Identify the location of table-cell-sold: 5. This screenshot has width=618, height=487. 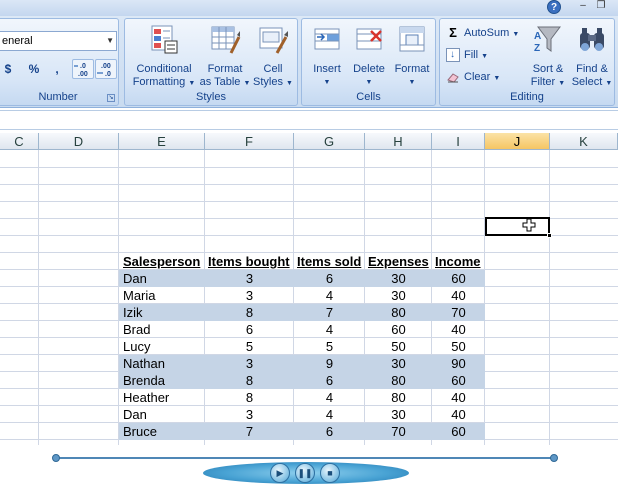
(329, 346).